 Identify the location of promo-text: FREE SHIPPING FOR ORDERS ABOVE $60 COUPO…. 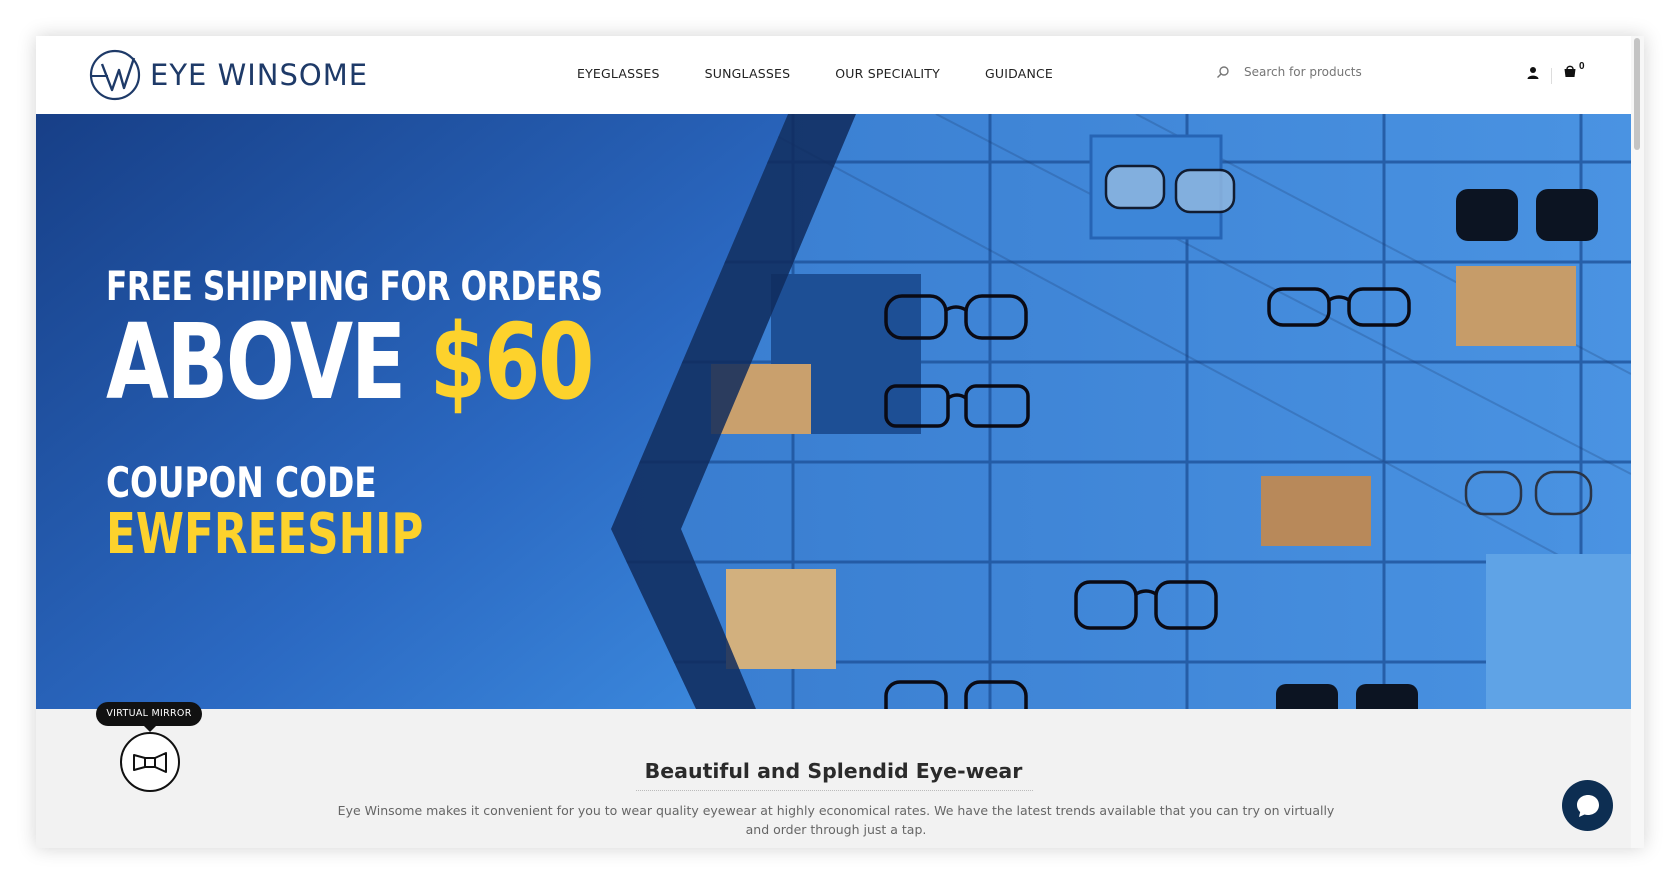
(354, 413).